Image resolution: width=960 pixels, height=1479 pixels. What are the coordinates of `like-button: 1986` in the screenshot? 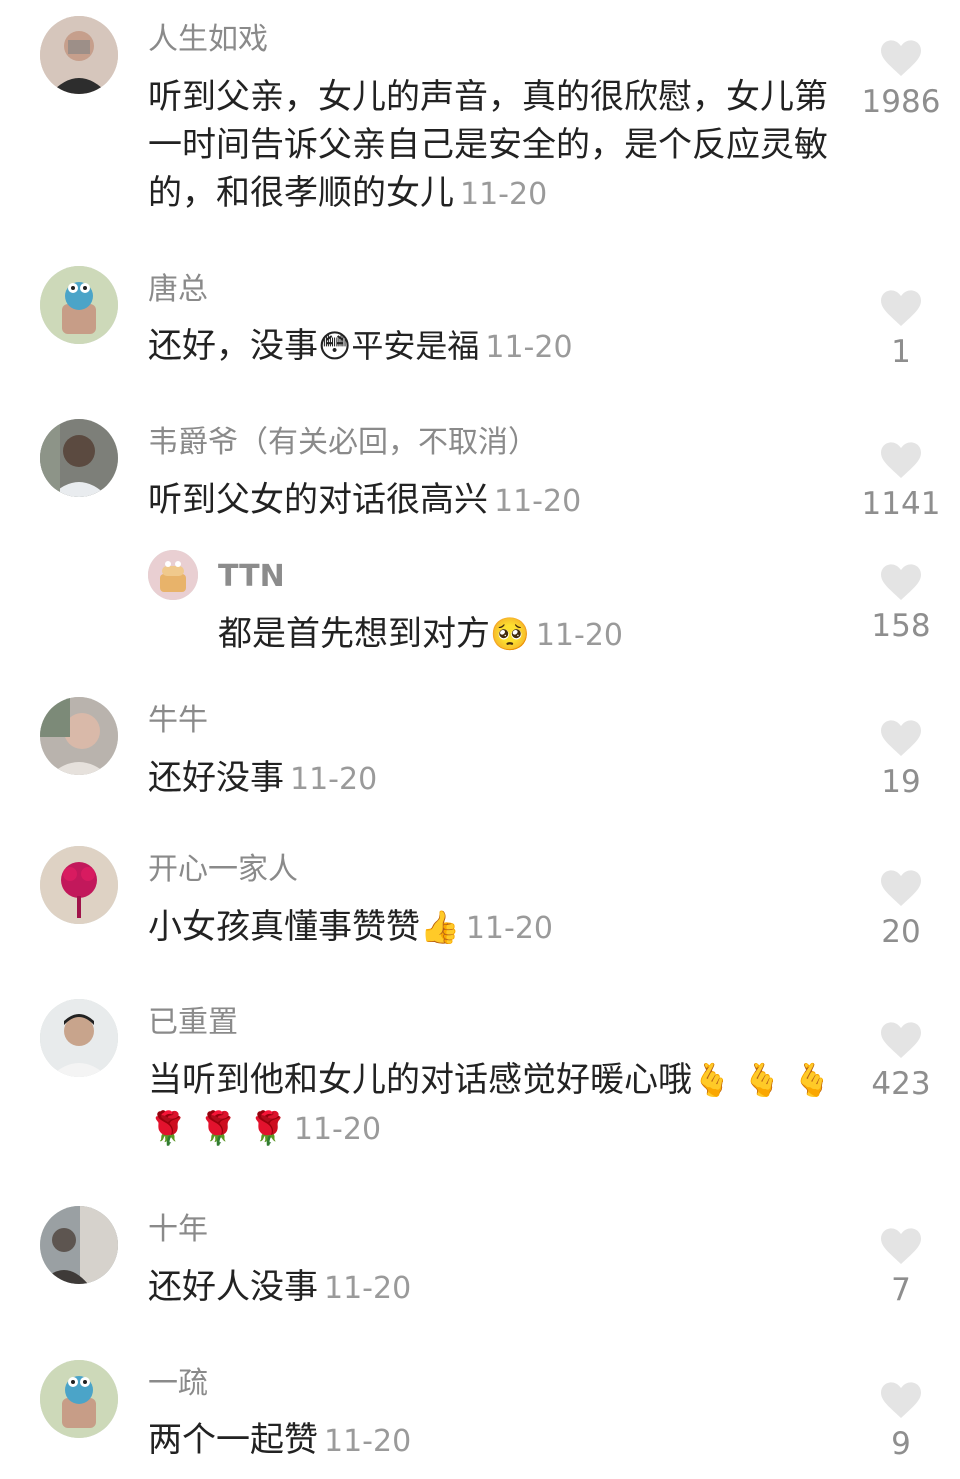 It's located at (901, 78).